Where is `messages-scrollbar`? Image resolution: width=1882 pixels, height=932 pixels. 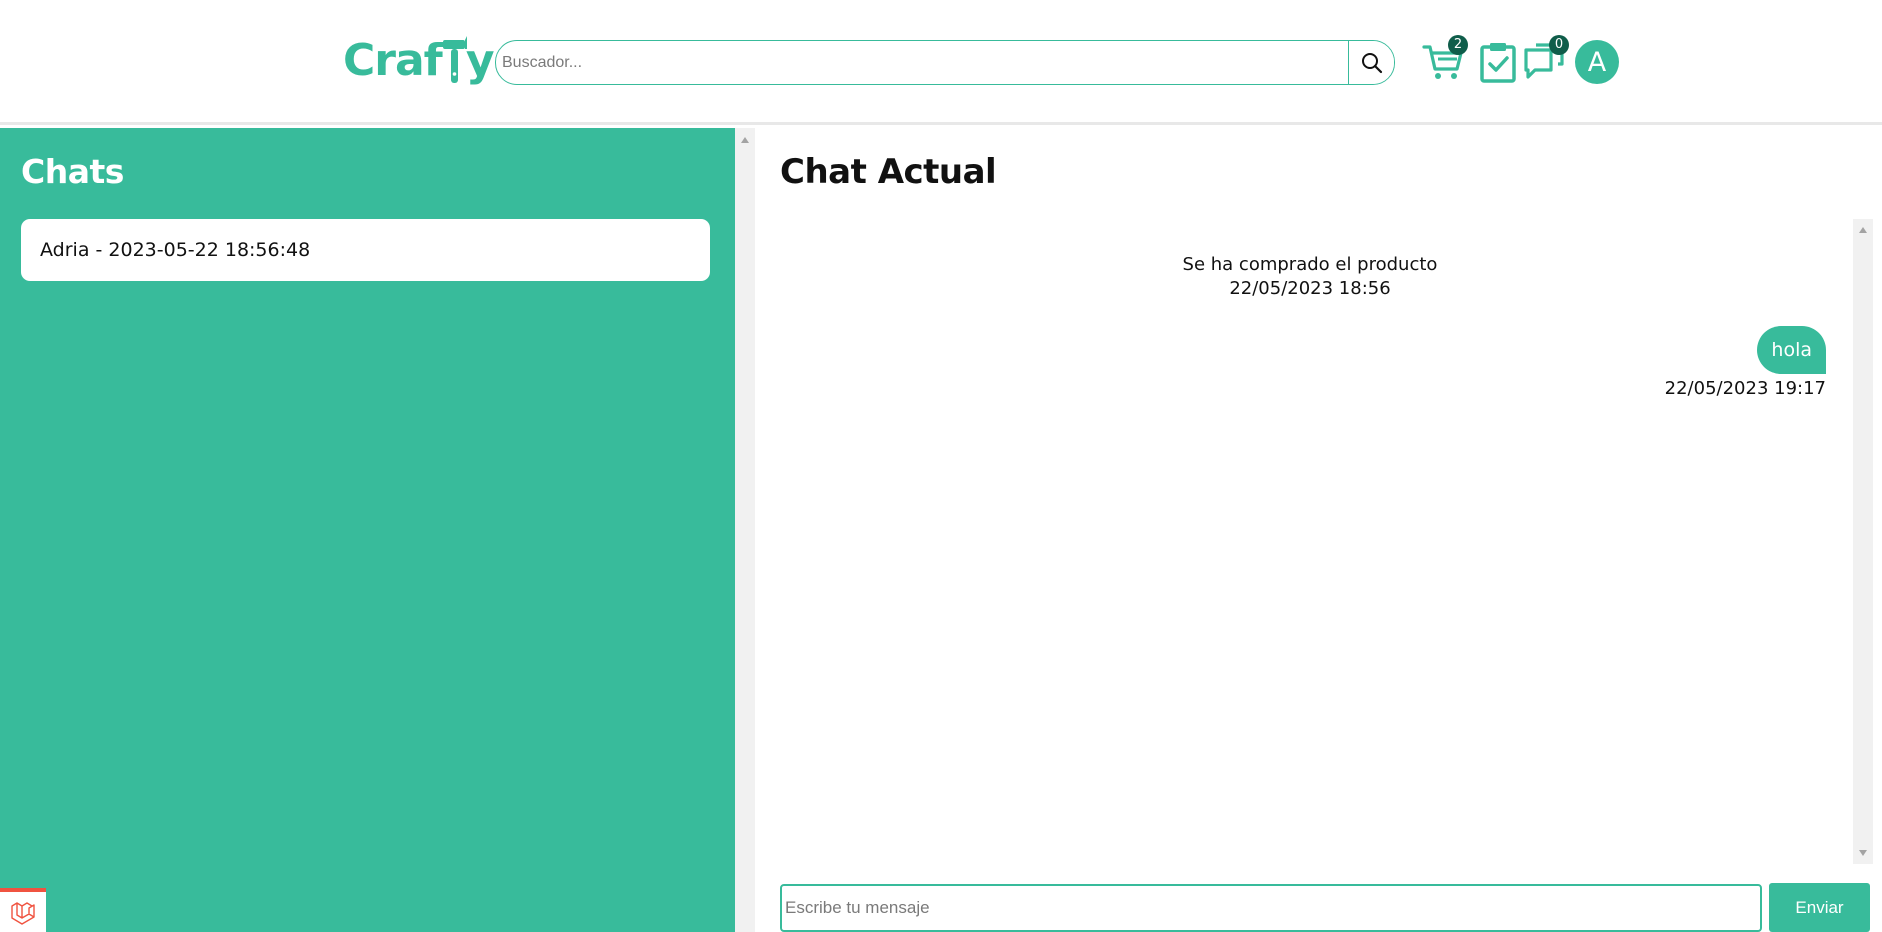
messages-scrollbar is located at coordinates (1863, 541).